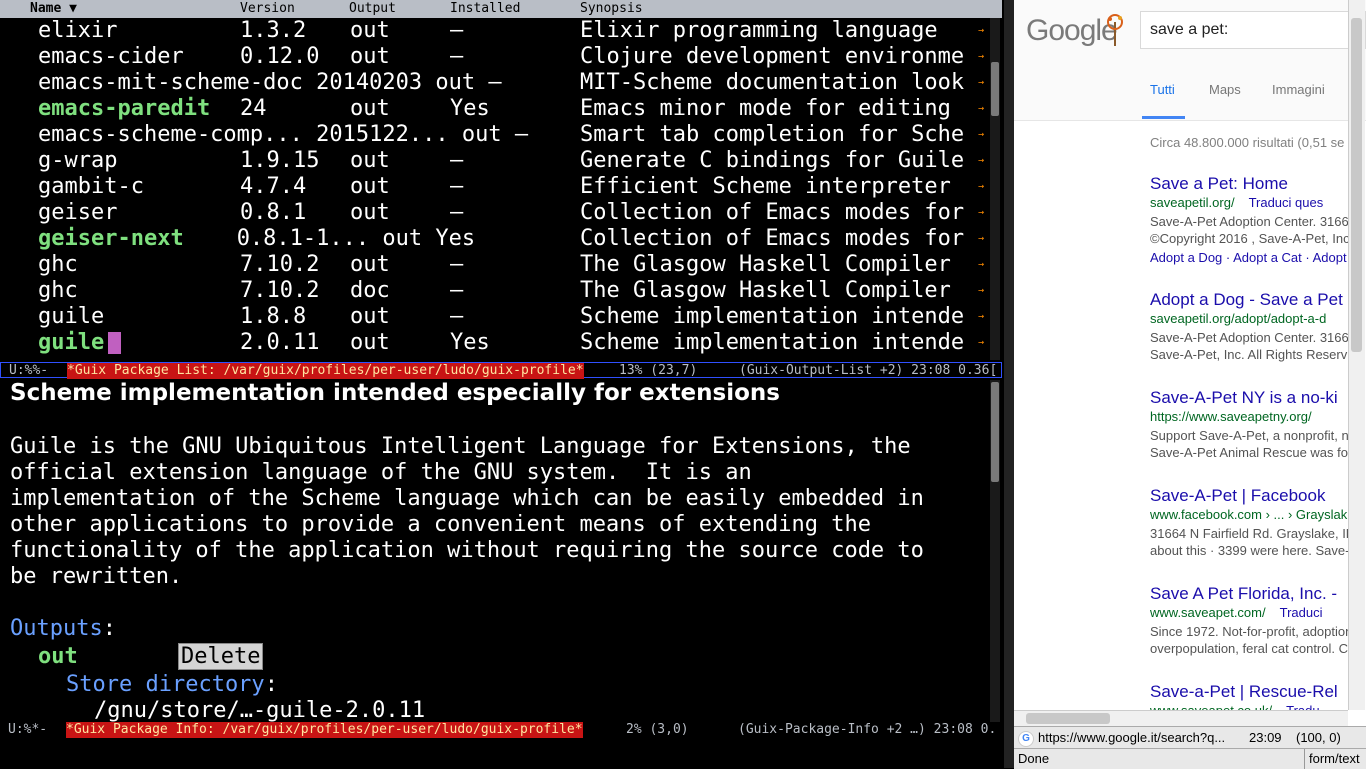 The height and width of the screenshot is (769, 1366). Describe the element at coordinates (868, 371) in the screenshot. I see `modeline-mode: (Guix-Output-List +2) 23:08 0.36[` at that location.